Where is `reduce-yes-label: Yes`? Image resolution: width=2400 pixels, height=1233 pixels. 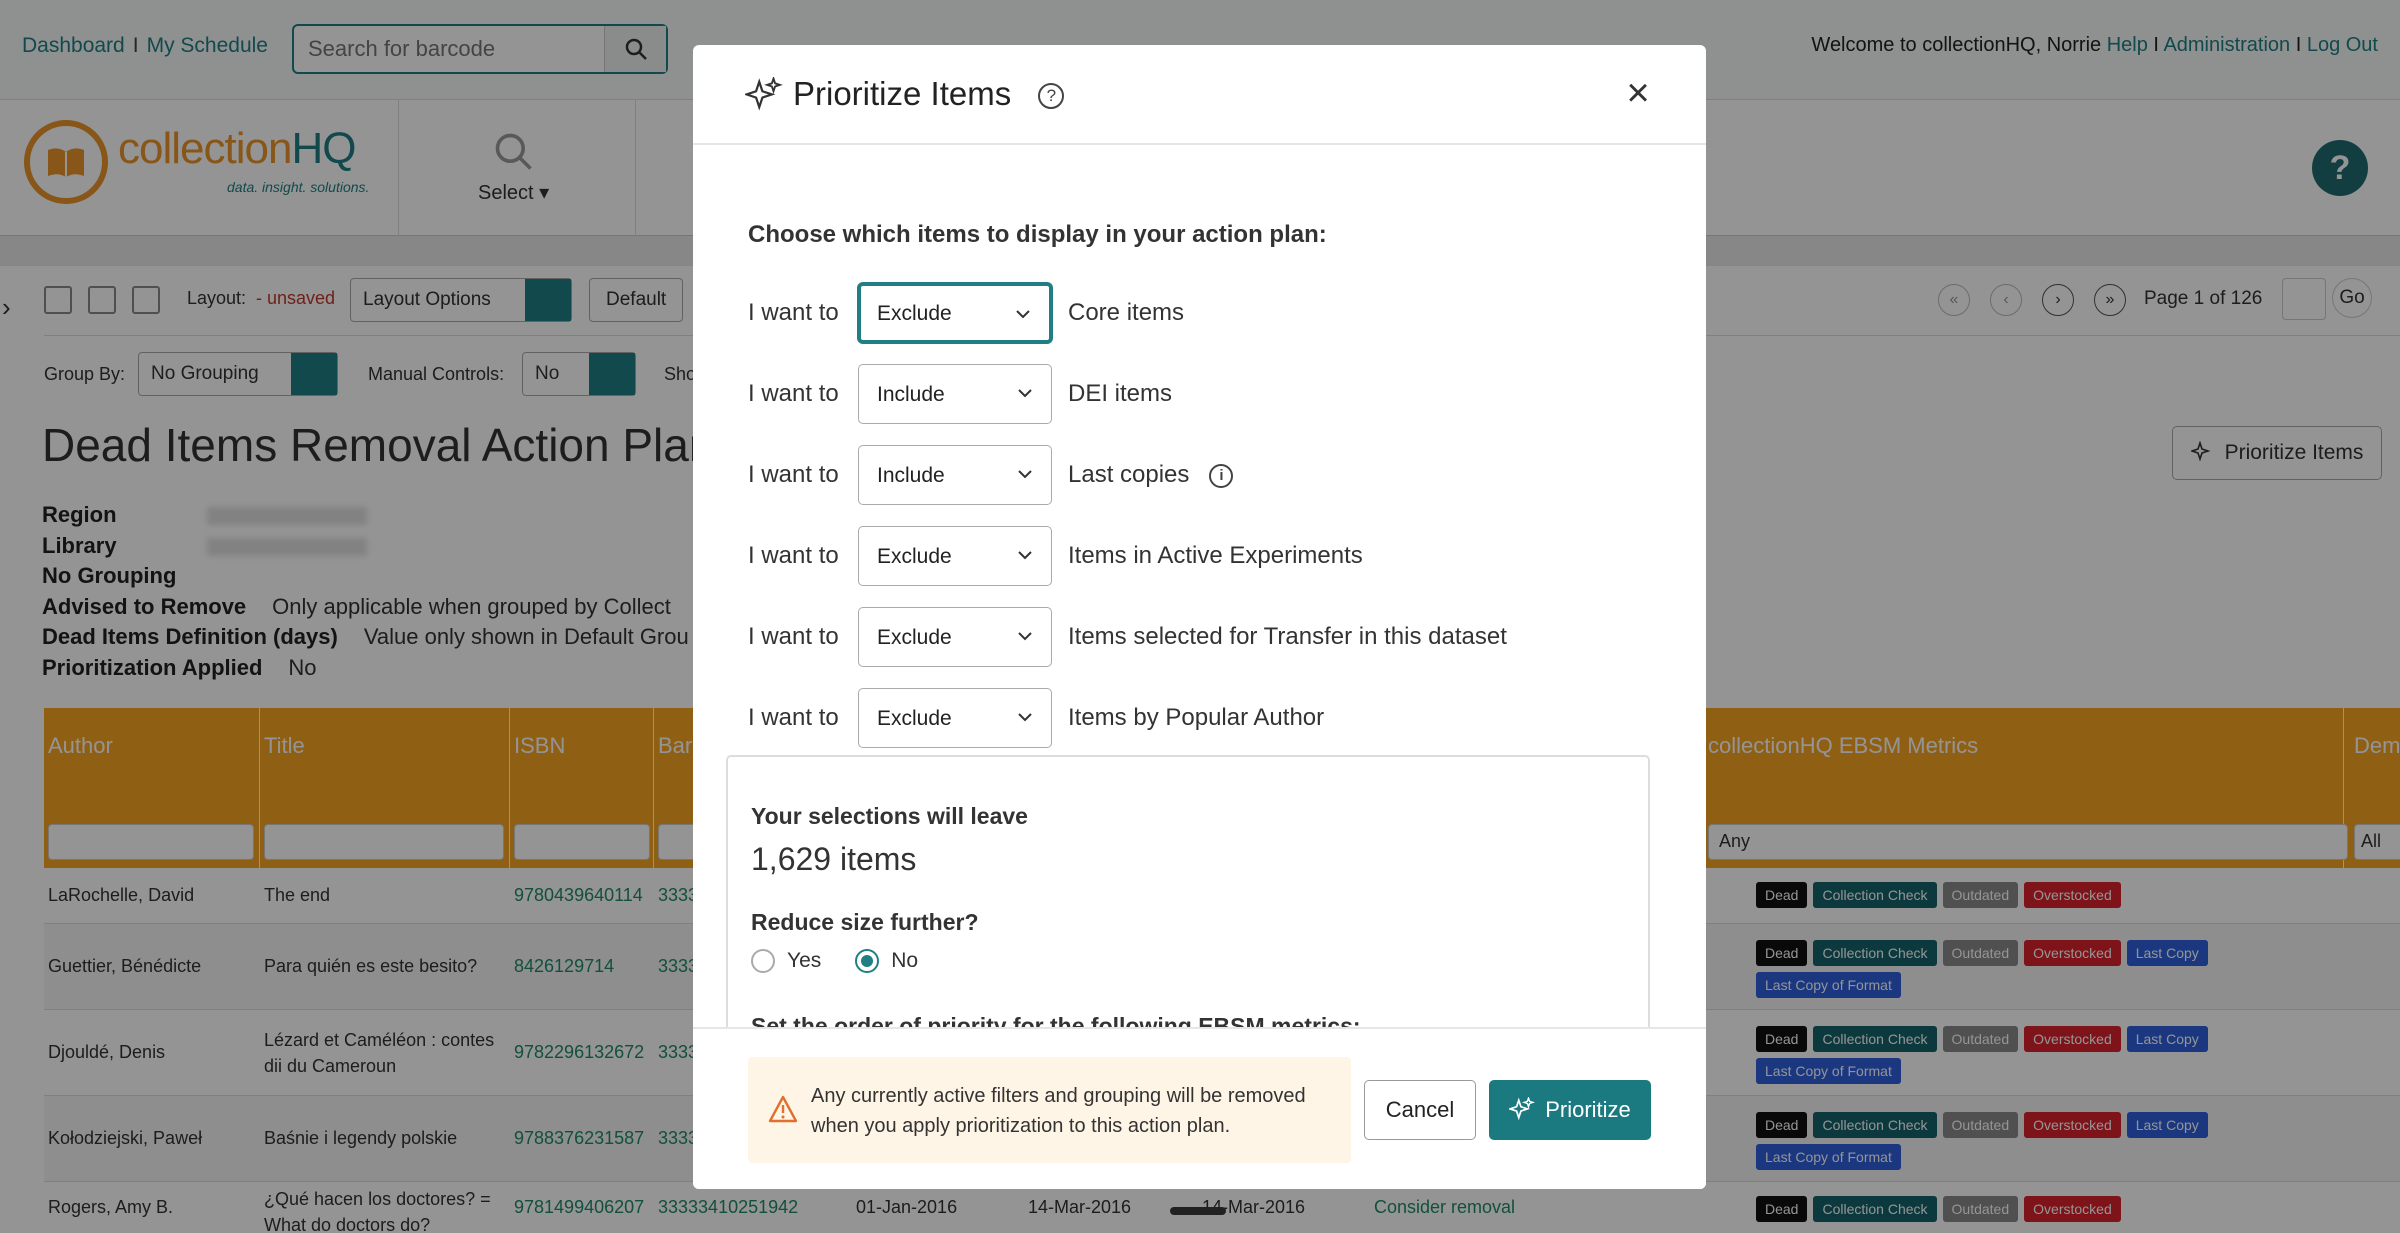
reduce-yes-label: Yes is located at coordinates (804, 961).